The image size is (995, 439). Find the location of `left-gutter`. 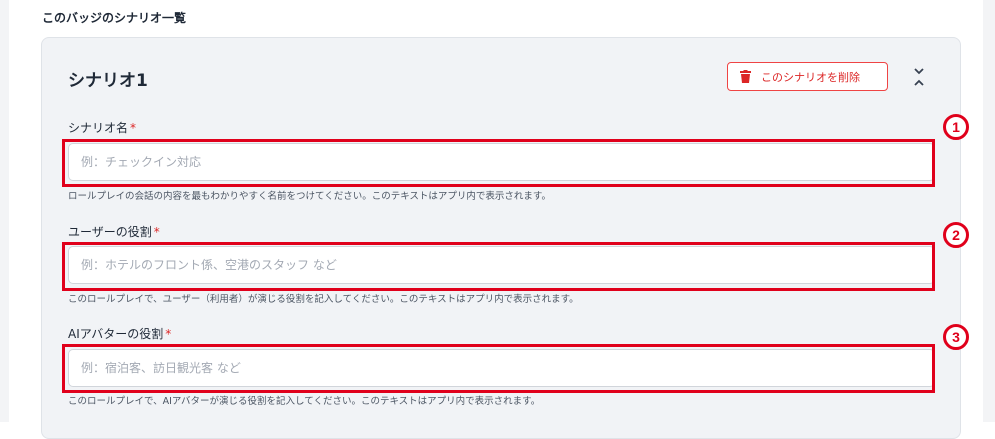

left-gutter is located at coordinates (4, 211).